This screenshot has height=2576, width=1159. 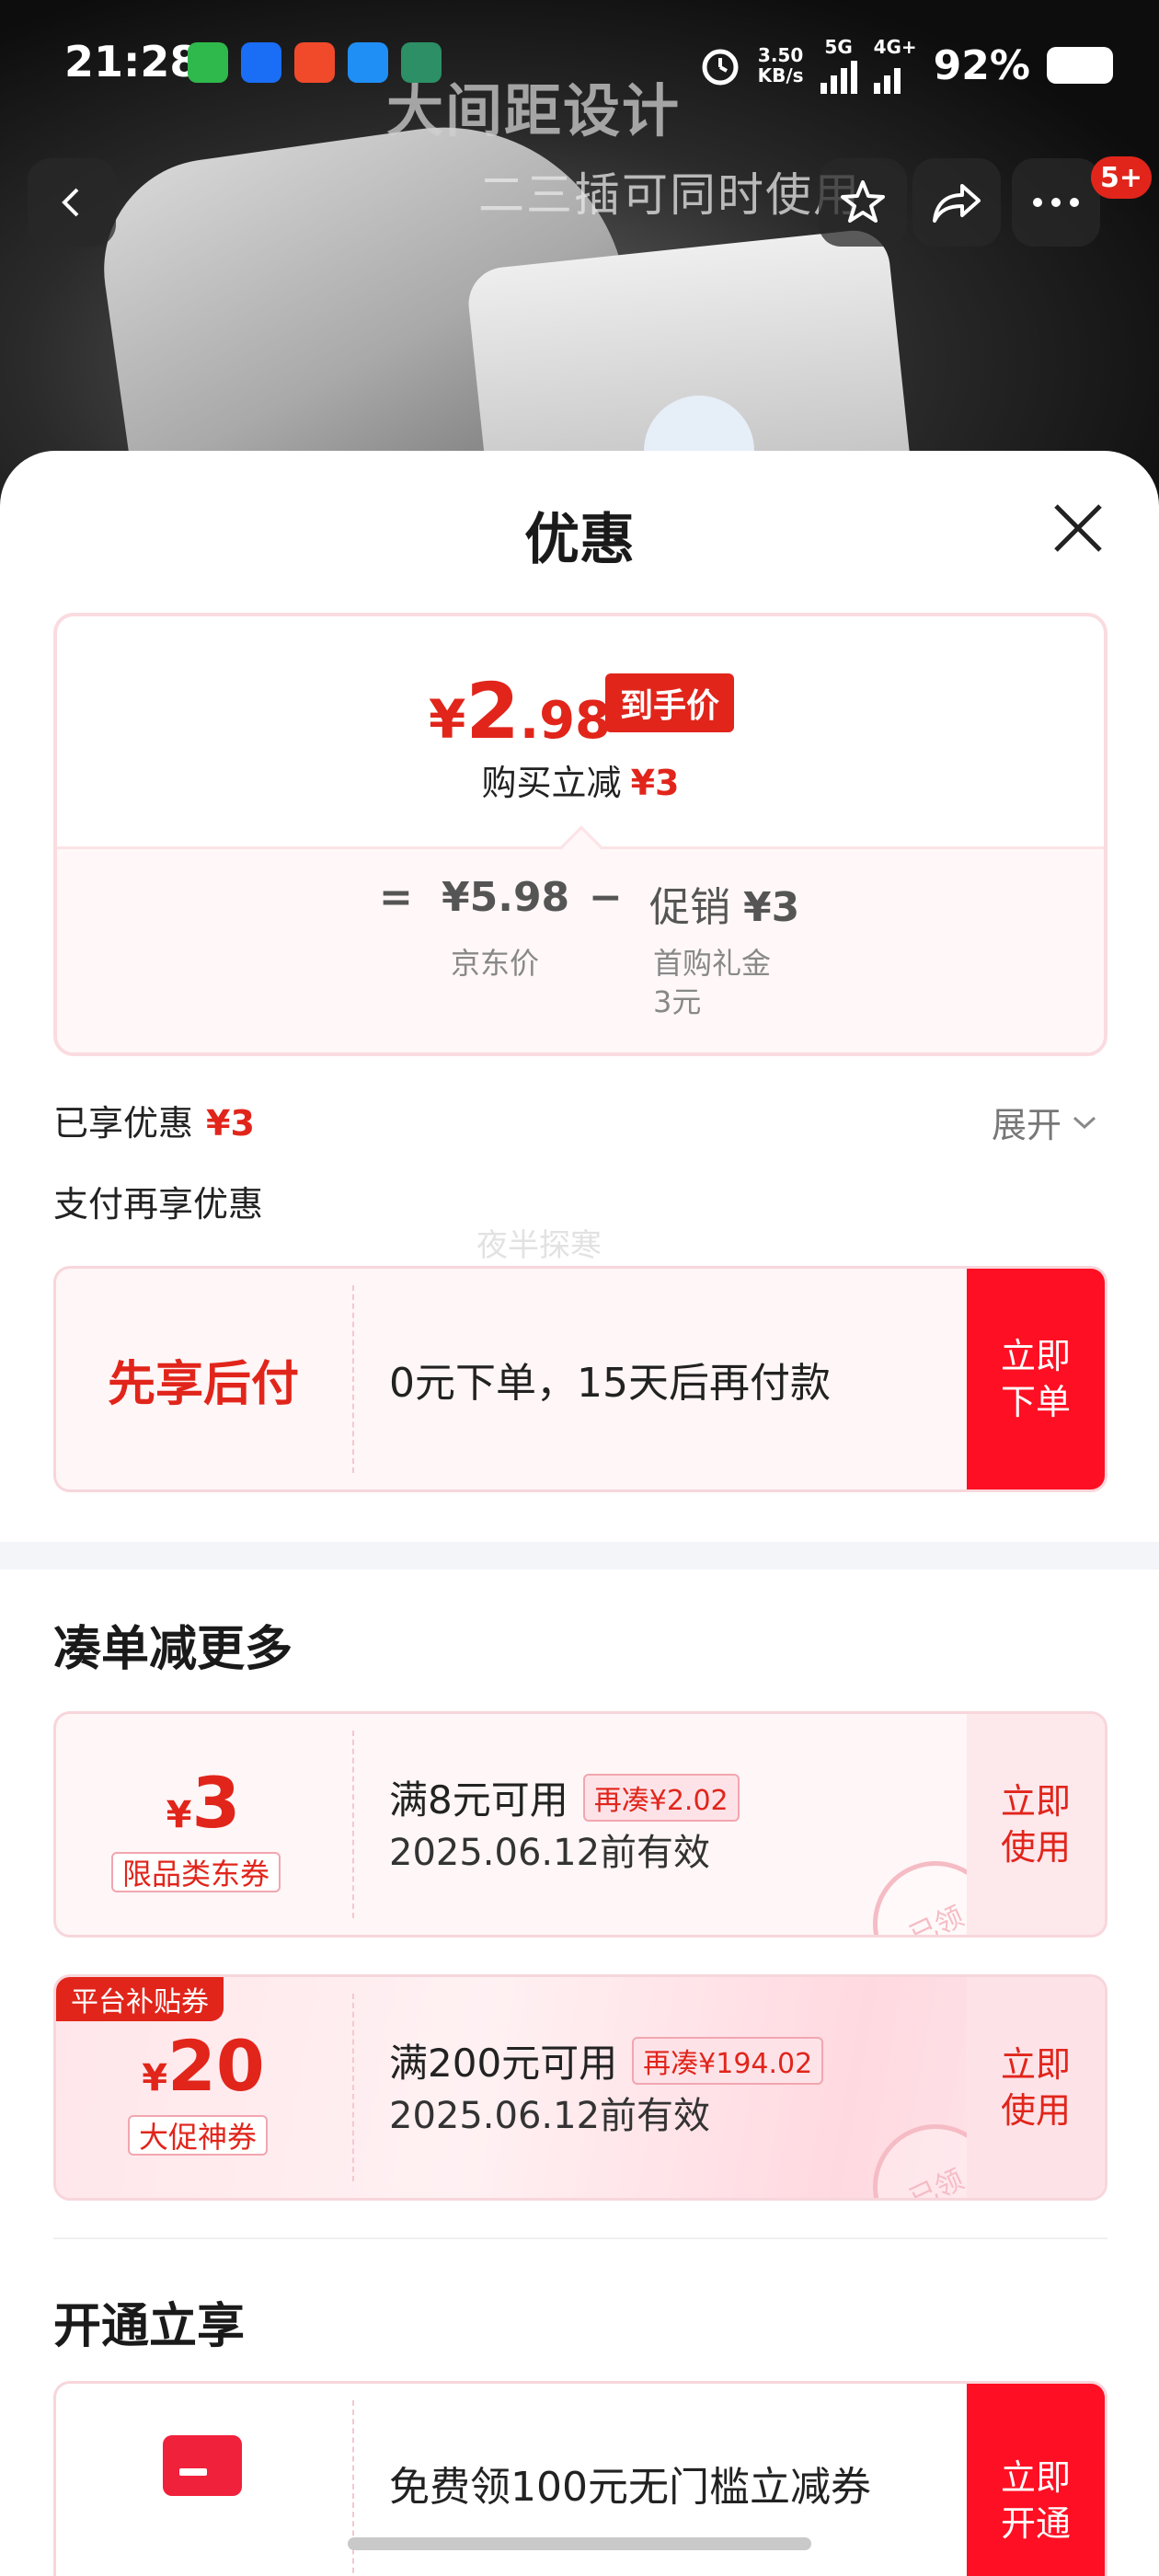 I want to click on equals-sign: =, so click(x=396, y=897).